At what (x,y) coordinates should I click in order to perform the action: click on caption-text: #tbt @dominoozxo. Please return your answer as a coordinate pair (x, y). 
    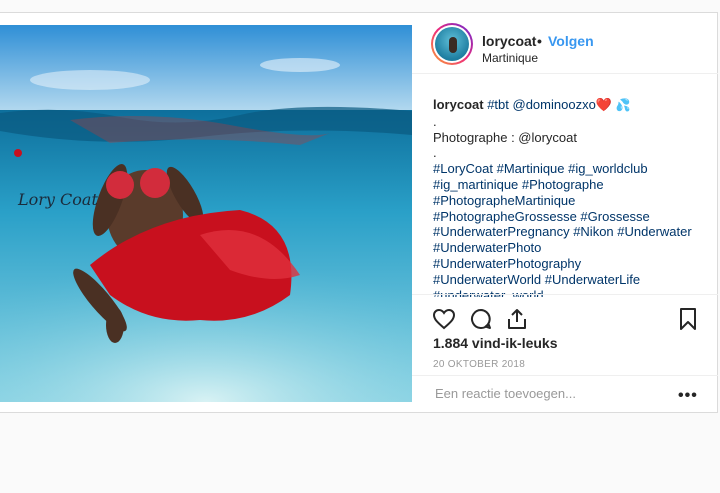
    Looking at the image, I should click on (541, 104).